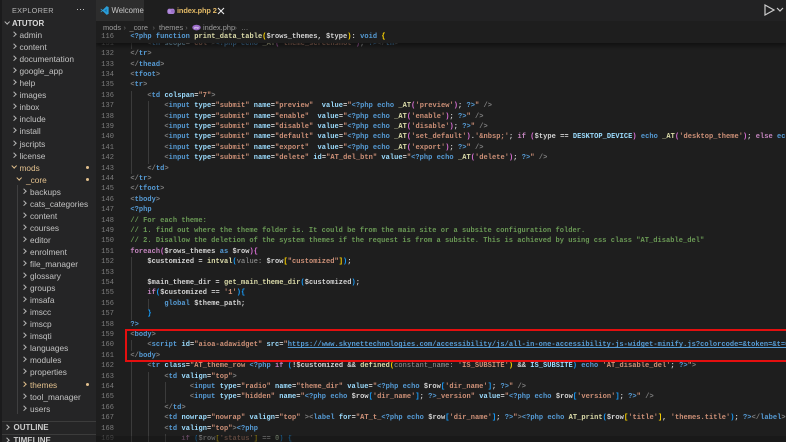  Describe the element at coordinates (196, 27) in the screenshot. I see `svg-text: php` at that location.